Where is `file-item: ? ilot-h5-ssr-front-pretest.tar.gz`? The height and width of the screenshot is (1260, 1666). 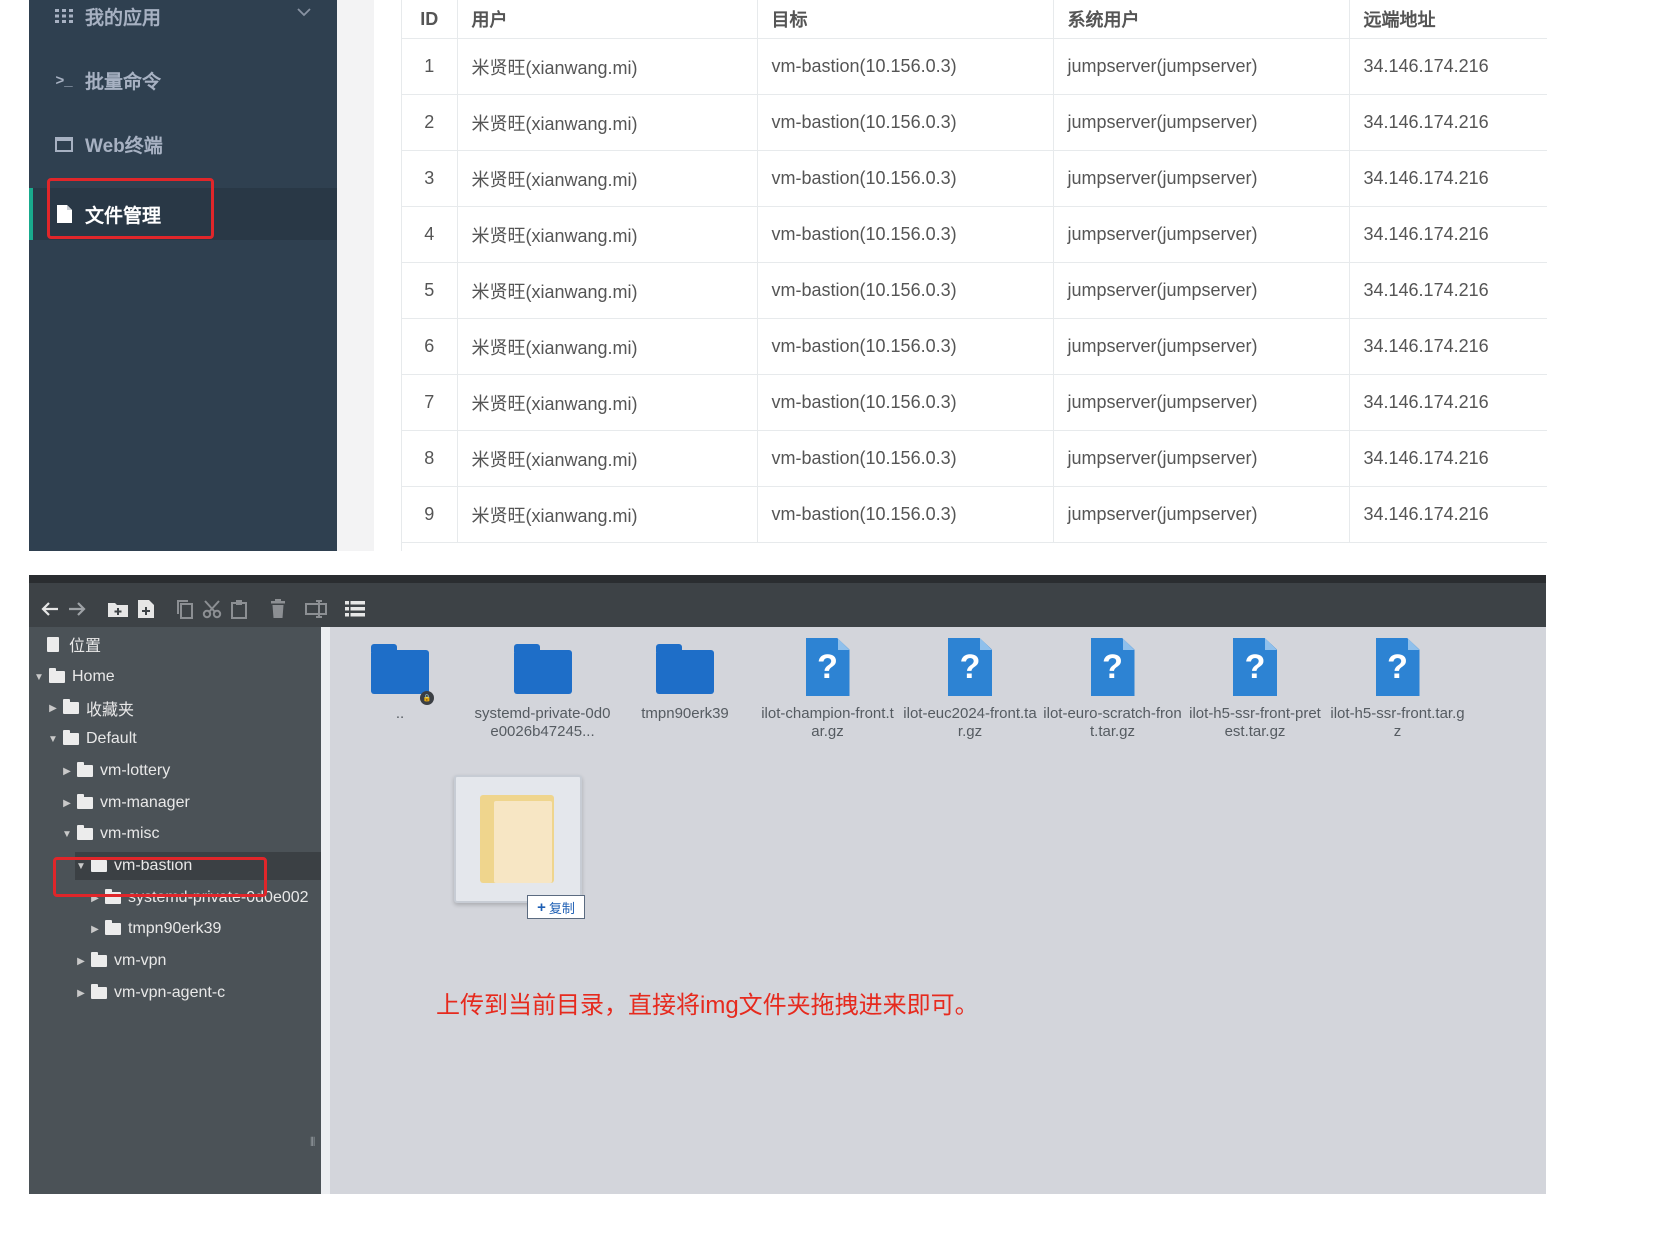 file-item: ? ilot-h5-ssr-front-pretest.tar.gz is located at coordinates (1255, 688).